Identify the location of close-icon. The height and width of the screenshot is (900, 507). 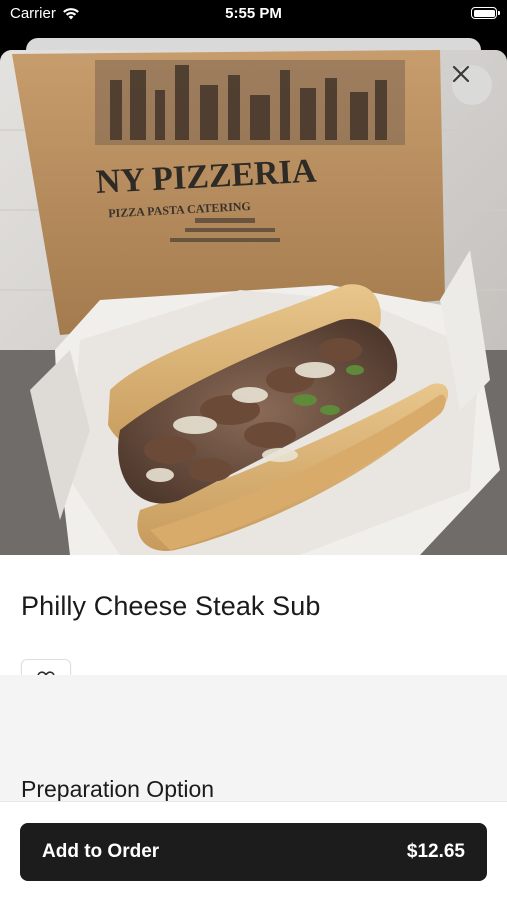
(461, 74).